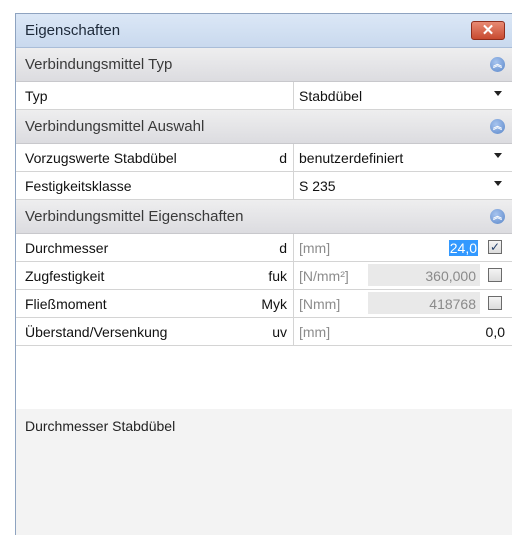 The width and height of the screenshot is (512, 535). I want to click on row-zugfestigkeit: Zugfestigkeit fuk [N/mm²] 360,000, so click(264, 276).